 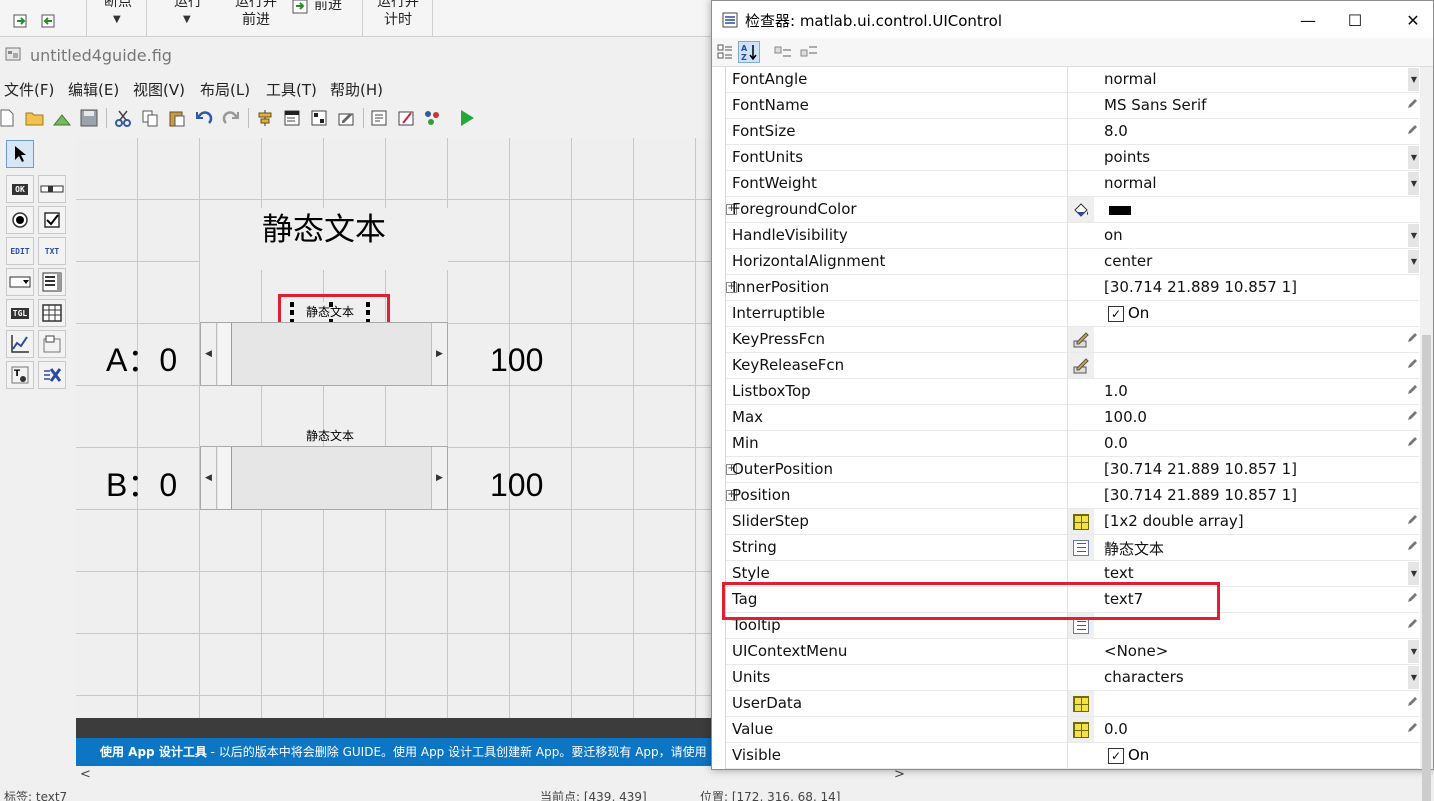 I want to click on max-label-a: 100, so click(x=516, y=360).